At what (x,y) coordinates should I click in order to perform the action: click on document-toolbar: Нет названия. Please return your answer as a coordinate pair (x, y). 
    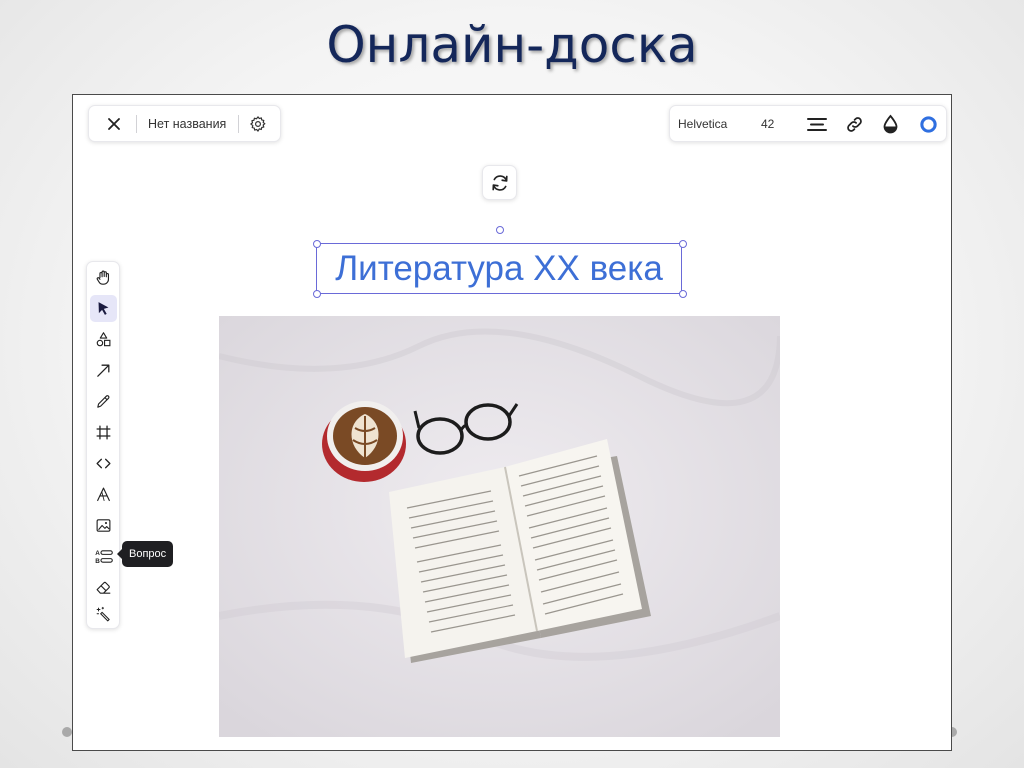
    Looking at the image, I should click on (184, 123).